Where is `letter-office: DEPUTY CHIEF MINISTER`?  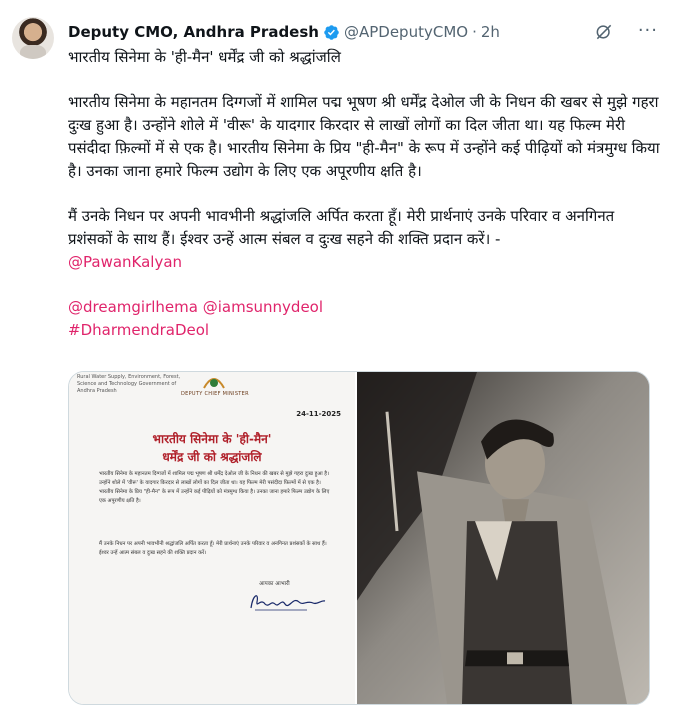 letter-office: DEPUTY CHIEF MINISTER is located at coordinates (215, 394).